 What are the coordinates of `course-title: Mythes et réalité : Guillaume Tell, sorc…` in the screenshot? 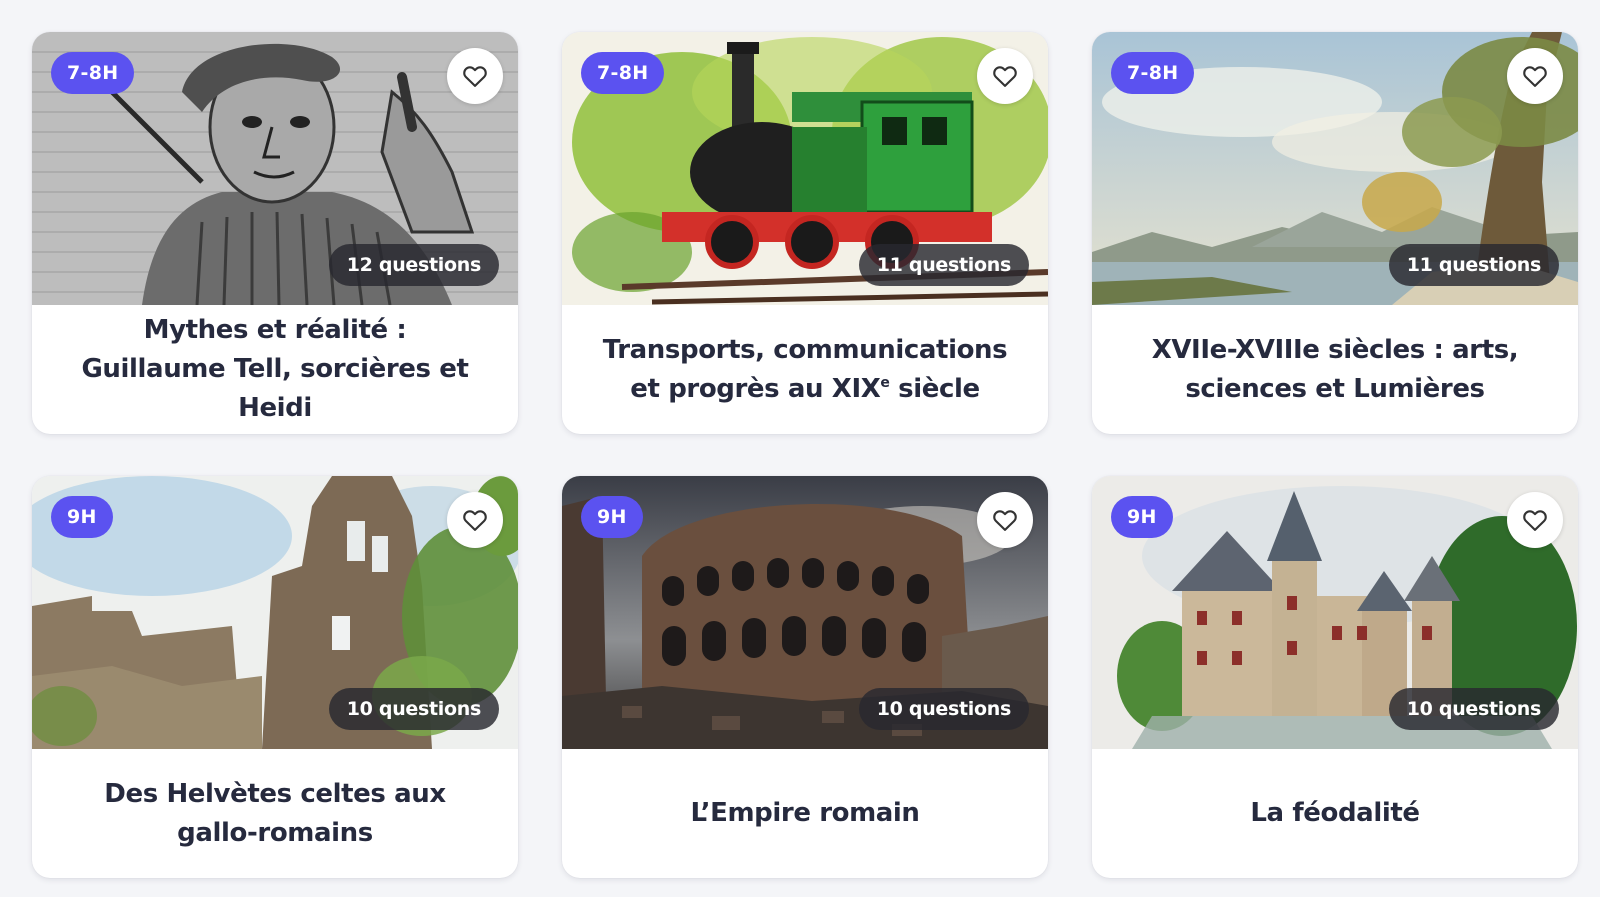 It's located at (275, 369).